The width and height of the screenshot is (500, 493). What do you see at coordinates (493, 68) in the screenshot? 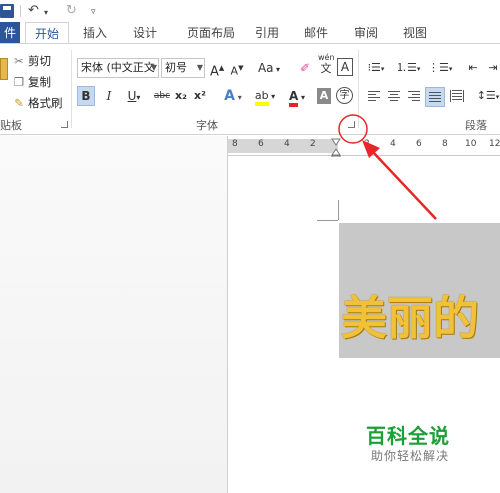
I see `increase-indent-icon: ⇥` at bounding box center [493, 68].